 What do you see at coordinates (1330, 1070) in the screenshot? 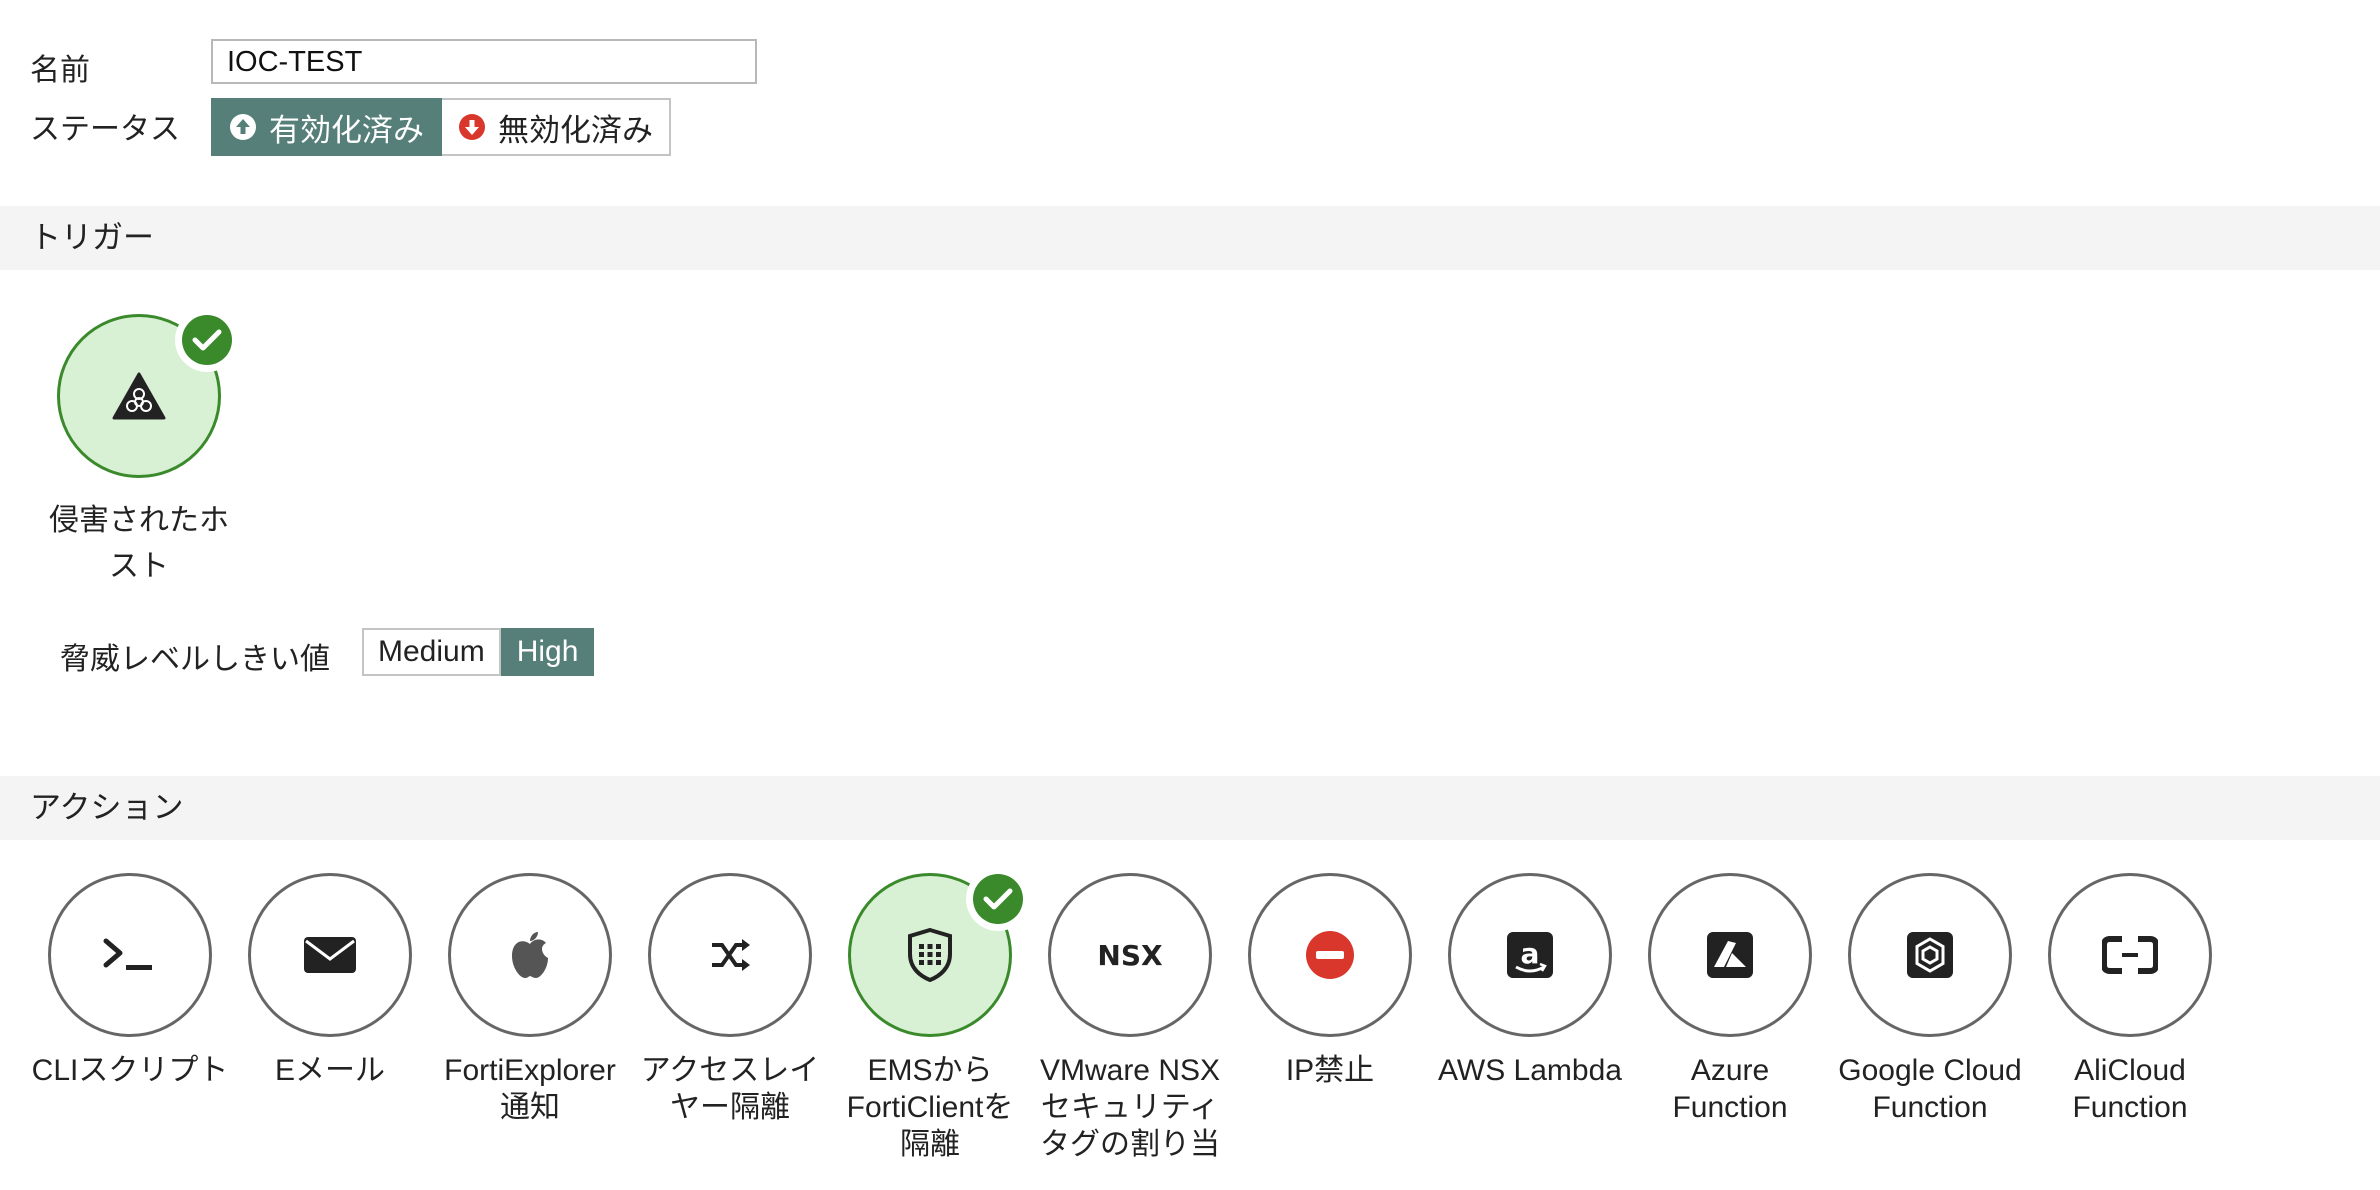
I see `action-label: IP禁止` at bounding box center [1330, 1070].